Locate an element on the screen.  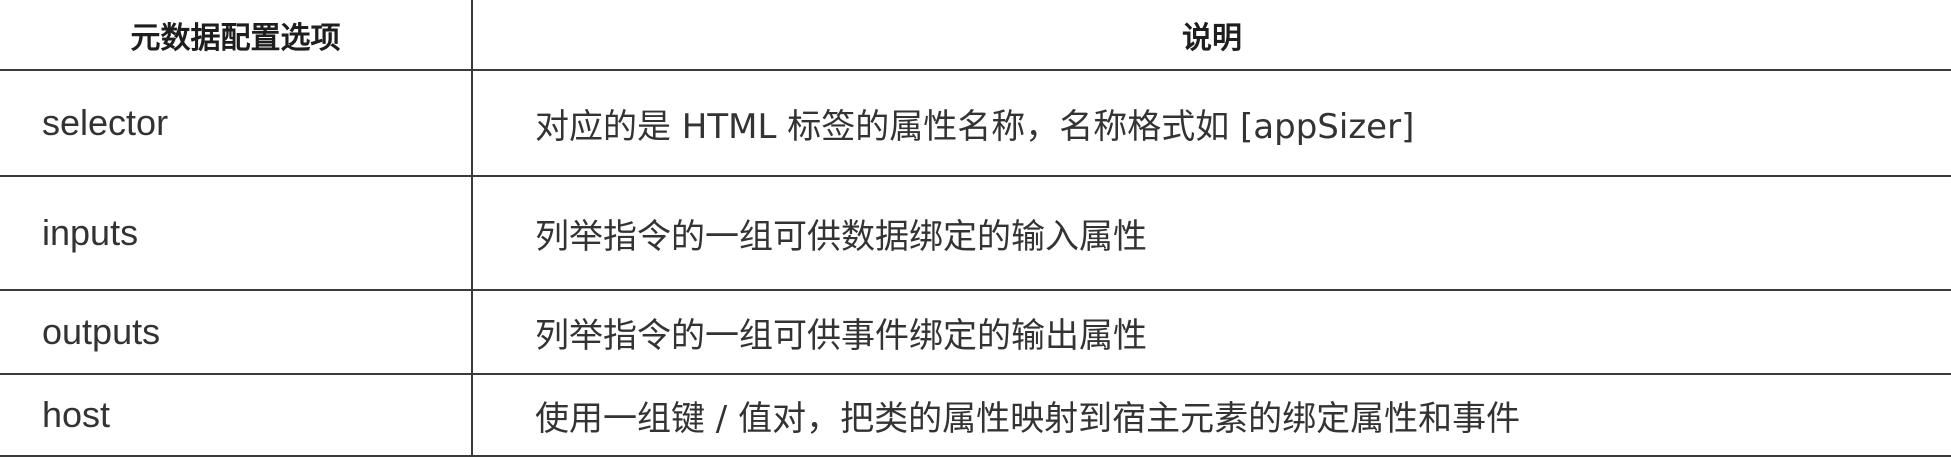
option-cell: outputs is located at coordinates (236, 332).